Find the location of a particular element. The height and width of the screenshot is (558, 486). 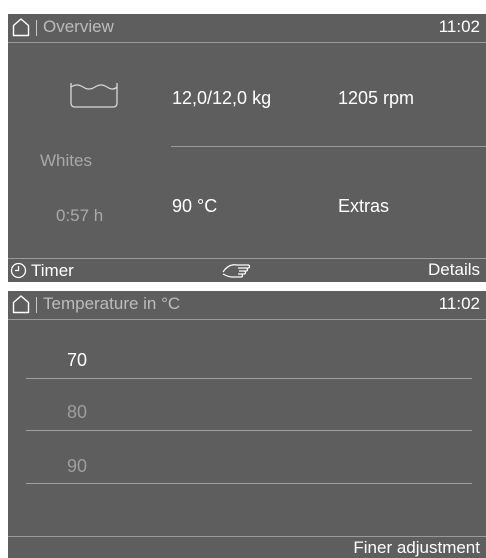

temperature-option-80: 80 is located at coordinates (77, 412).